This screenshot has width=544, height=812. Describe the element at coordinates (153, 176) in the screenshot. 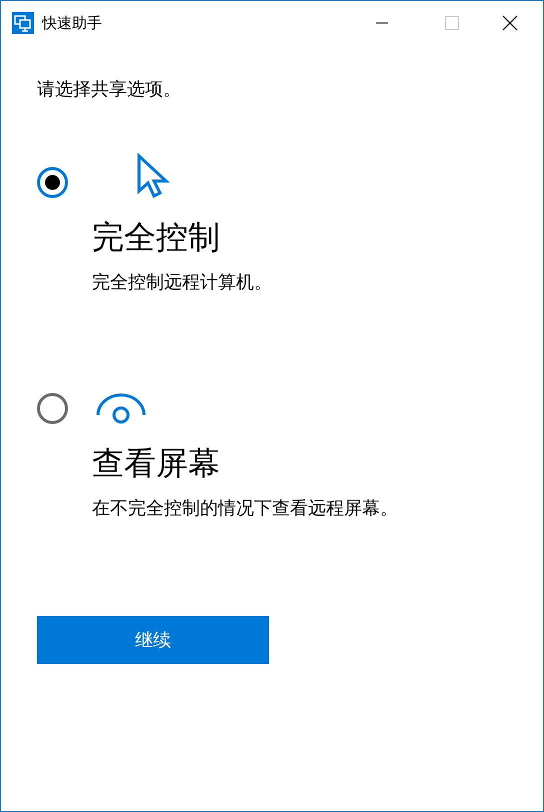

I see `pointer-icon` at that location.